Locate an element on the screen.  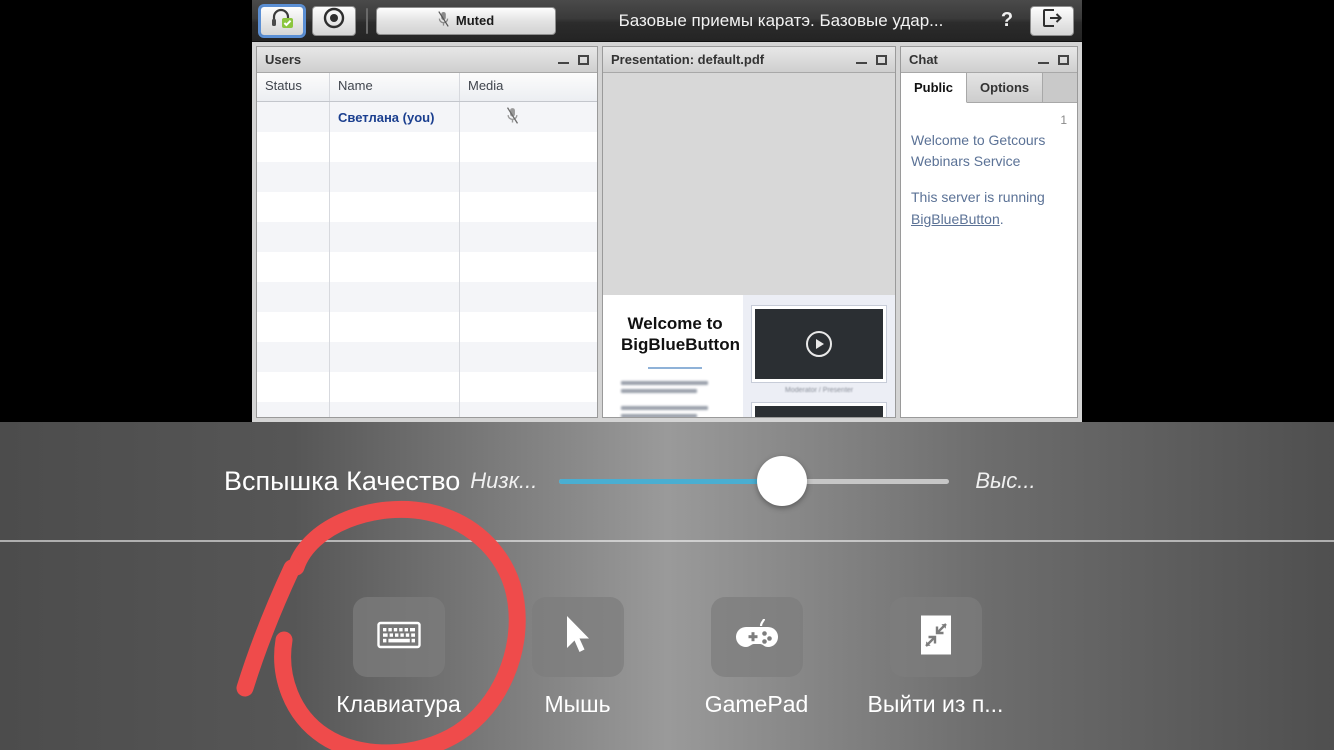
users-table-body: Светлана (you) is located at coordinates (427, 259).